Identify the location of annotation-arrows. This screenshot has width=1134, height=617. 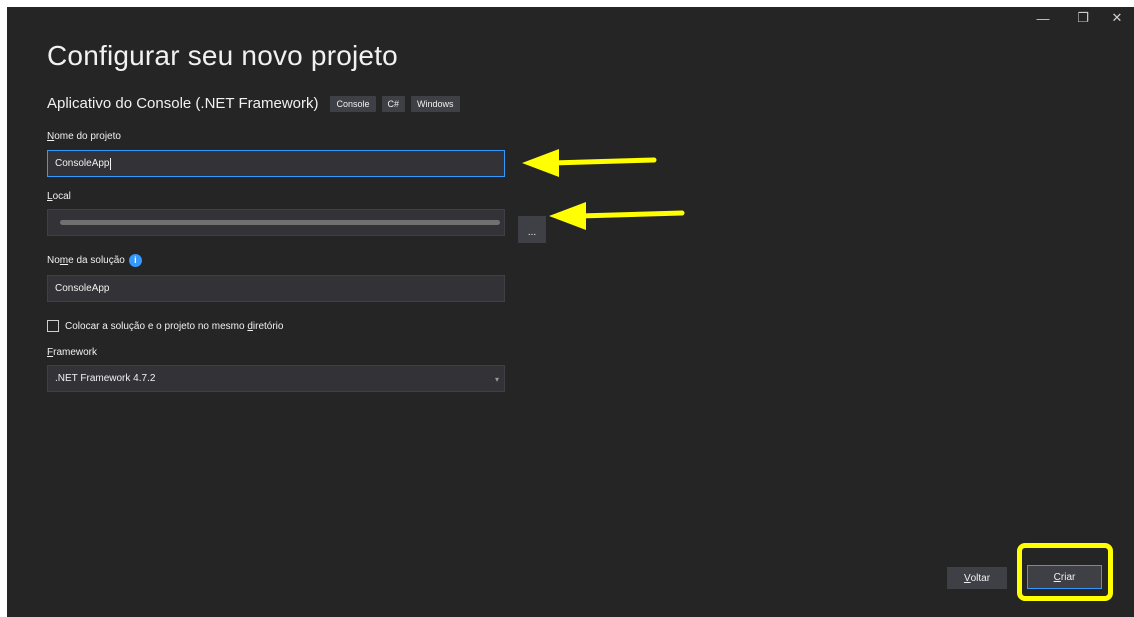
(603, 189).